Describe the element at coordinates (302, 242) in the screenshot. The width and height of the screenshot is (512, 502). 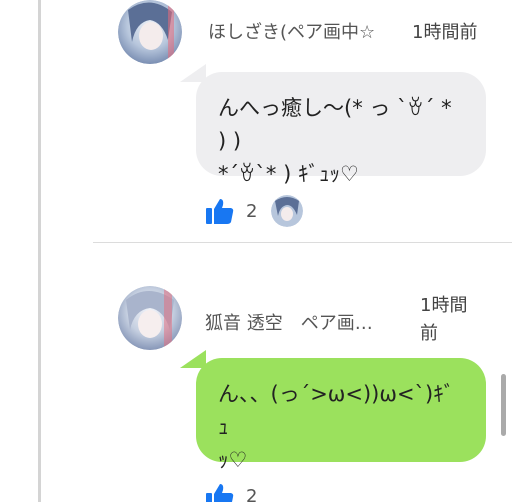
I see `divider` at that location.